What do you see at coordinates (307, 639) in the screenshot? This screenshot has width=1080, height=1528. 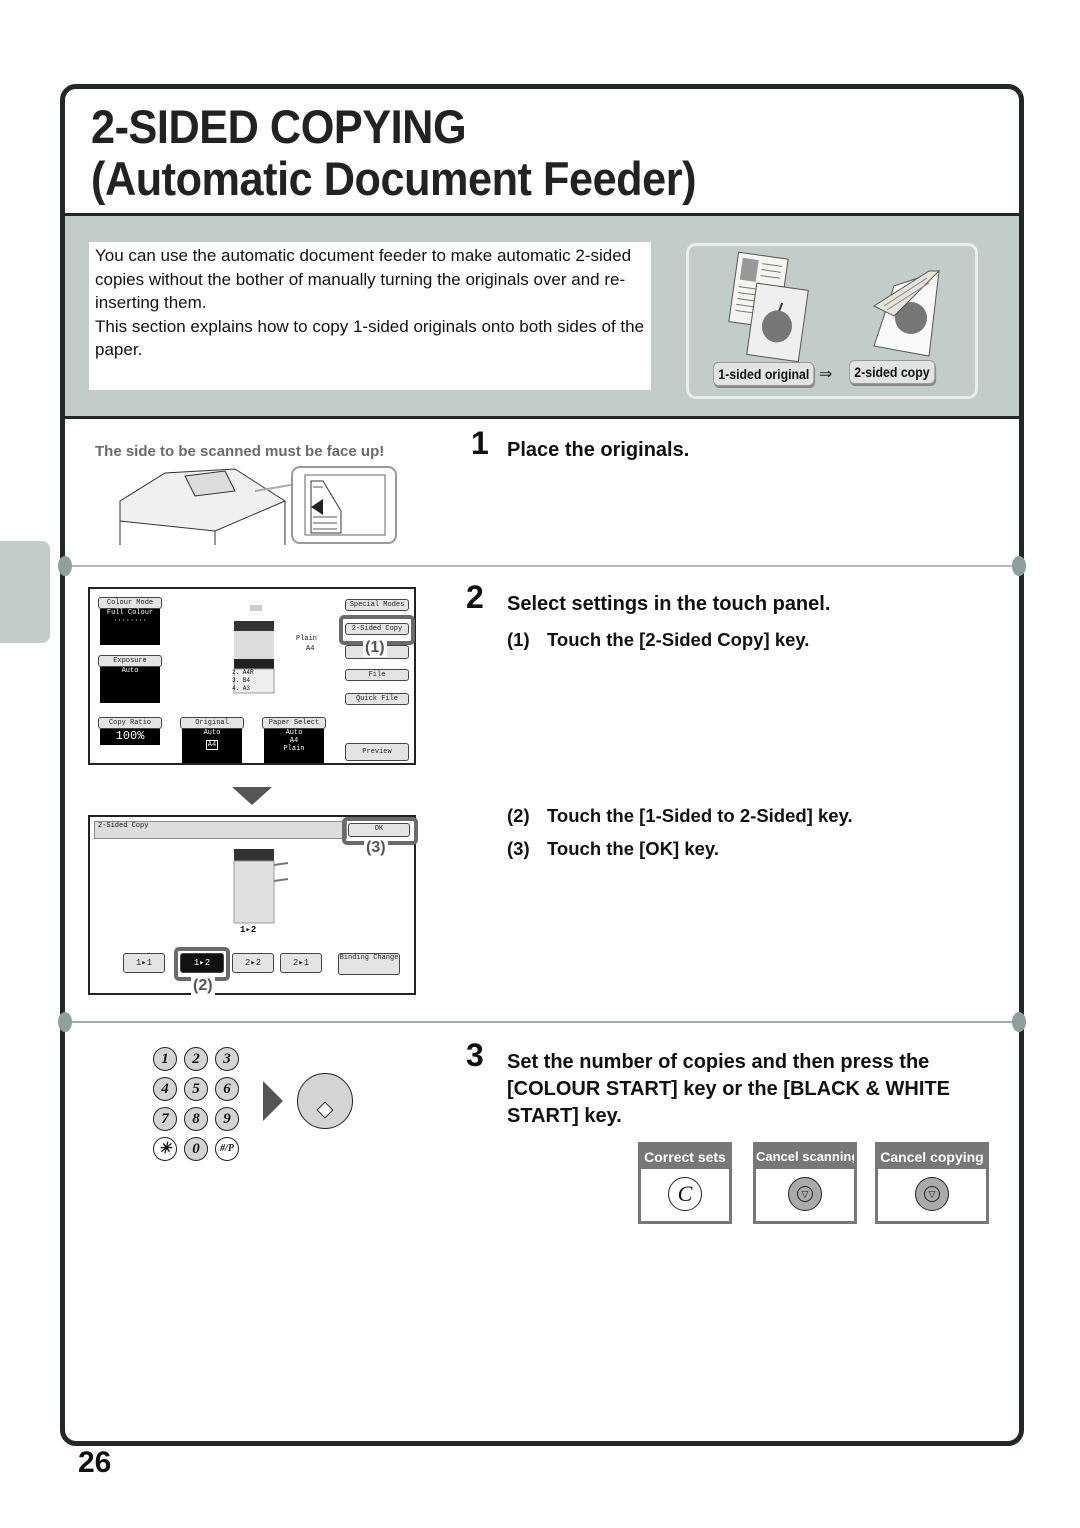 I see `paper-type-label: Plain` at bounding box center [307, 639].